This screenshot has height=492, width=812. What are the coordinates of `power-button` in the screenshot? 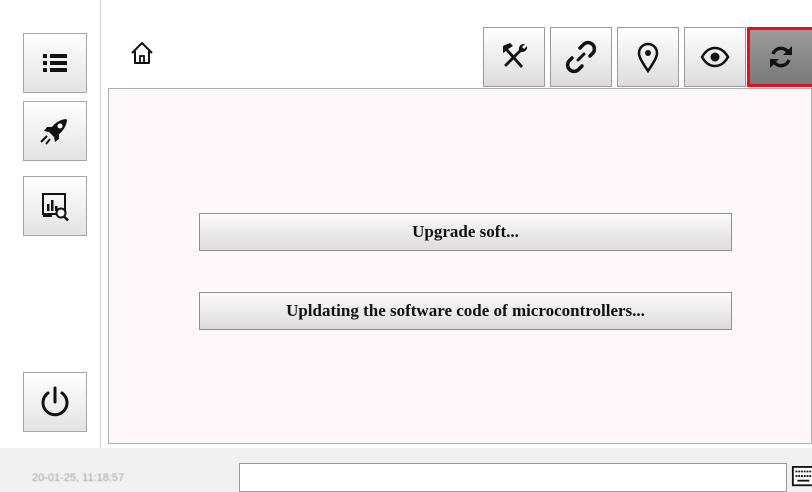 It's located at (55, 402).